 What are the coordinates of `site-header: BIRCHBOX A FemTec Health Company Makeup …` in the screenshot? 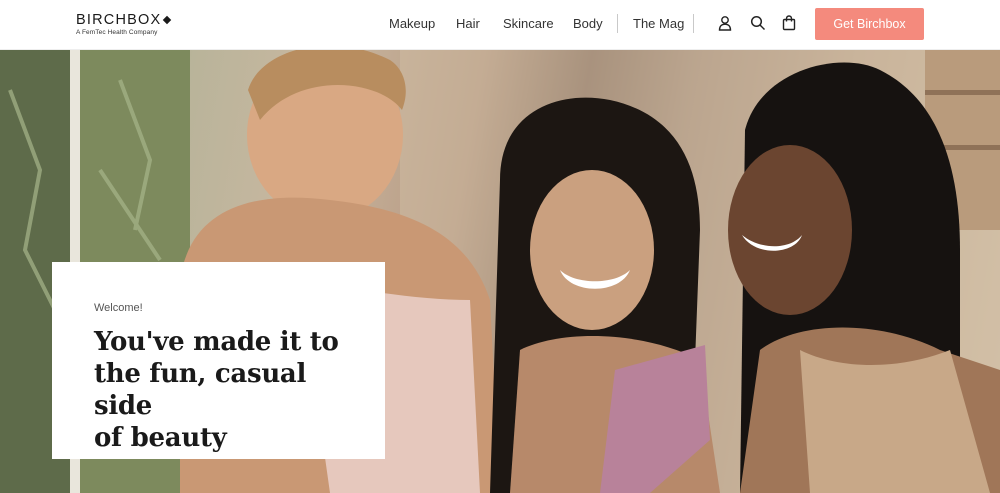 It's located at (500, 25).